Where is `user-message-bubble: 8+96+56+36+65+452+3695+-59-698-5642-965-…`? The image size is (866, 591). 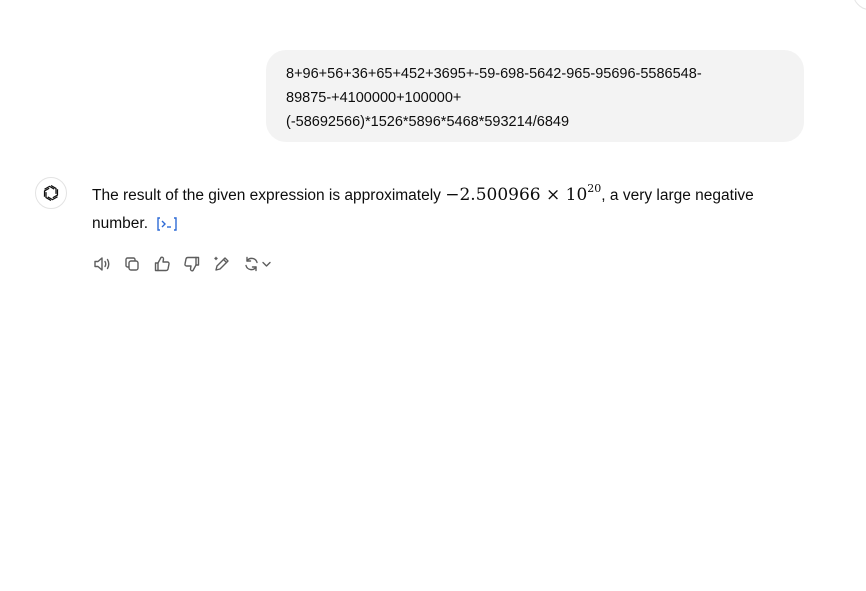 user-message-bubble: 8+96+56+36+65+452+3695+-59-698-5642-965-… is located at coordinates (535, 96).